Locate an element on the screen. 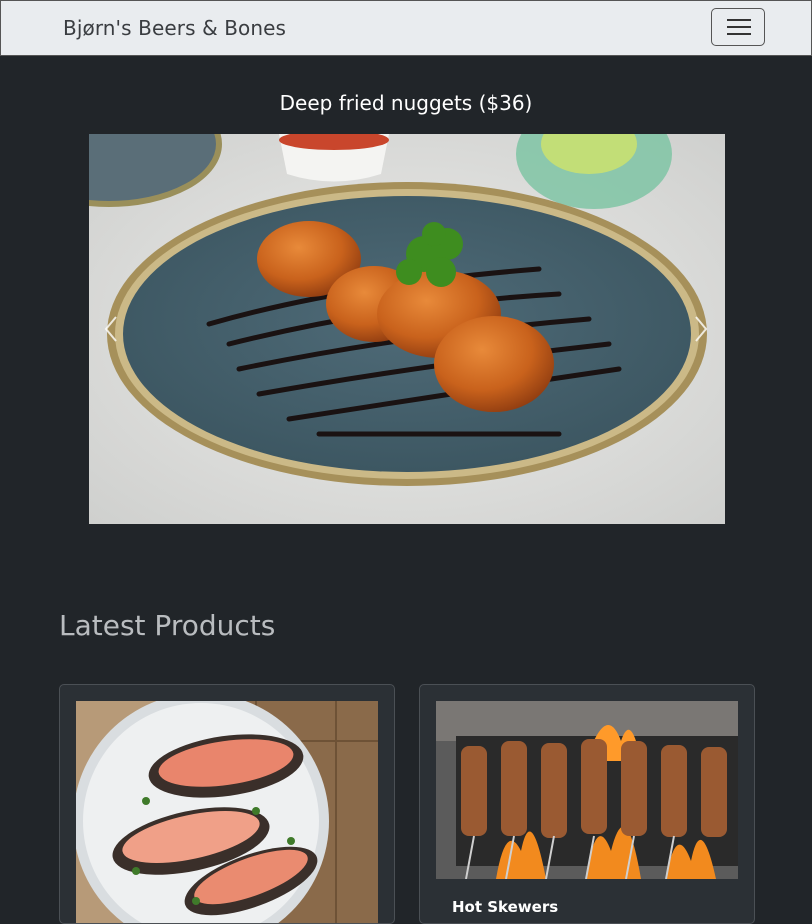 Image resolution: width=812 pixels, height=924 pixels. product-card: Hot Skewers is located at coordinates (587, 804).